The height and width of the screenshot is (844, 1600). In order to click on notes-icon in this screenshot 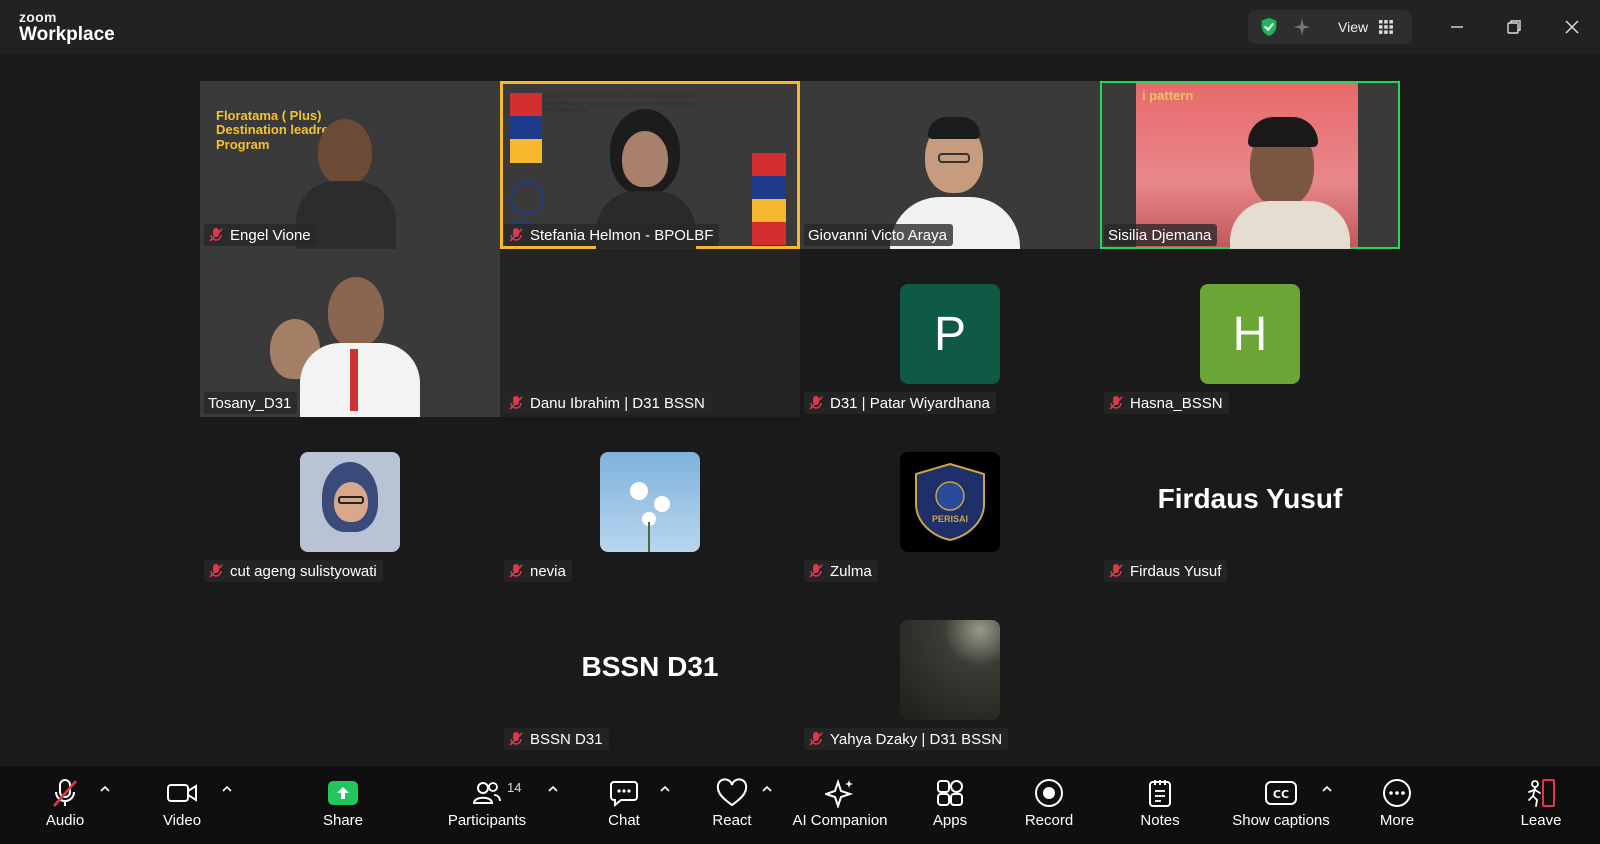, I will do `click(1160, 793)`.